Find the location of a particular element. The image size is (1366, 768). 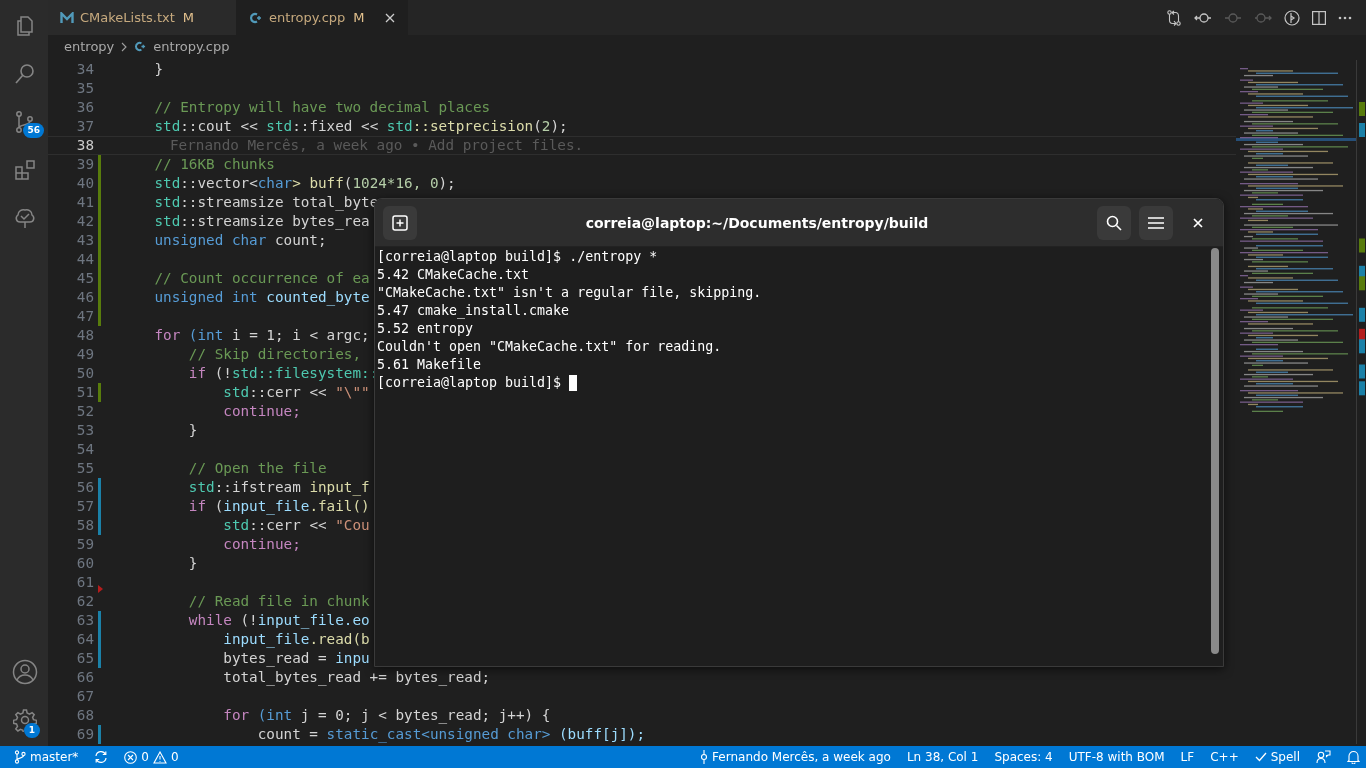

code-line: std::vector<char> buff(1024*16, 0); is located at coordinates (304, 183).